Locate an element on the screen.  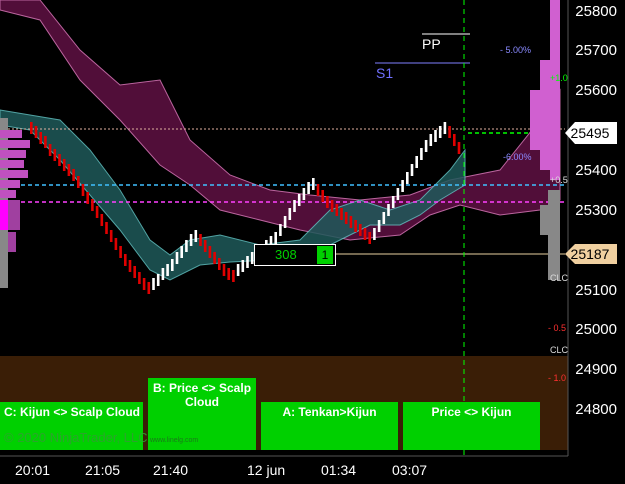
scale-plus1: +1.0 is located at coordinates (559, 78).